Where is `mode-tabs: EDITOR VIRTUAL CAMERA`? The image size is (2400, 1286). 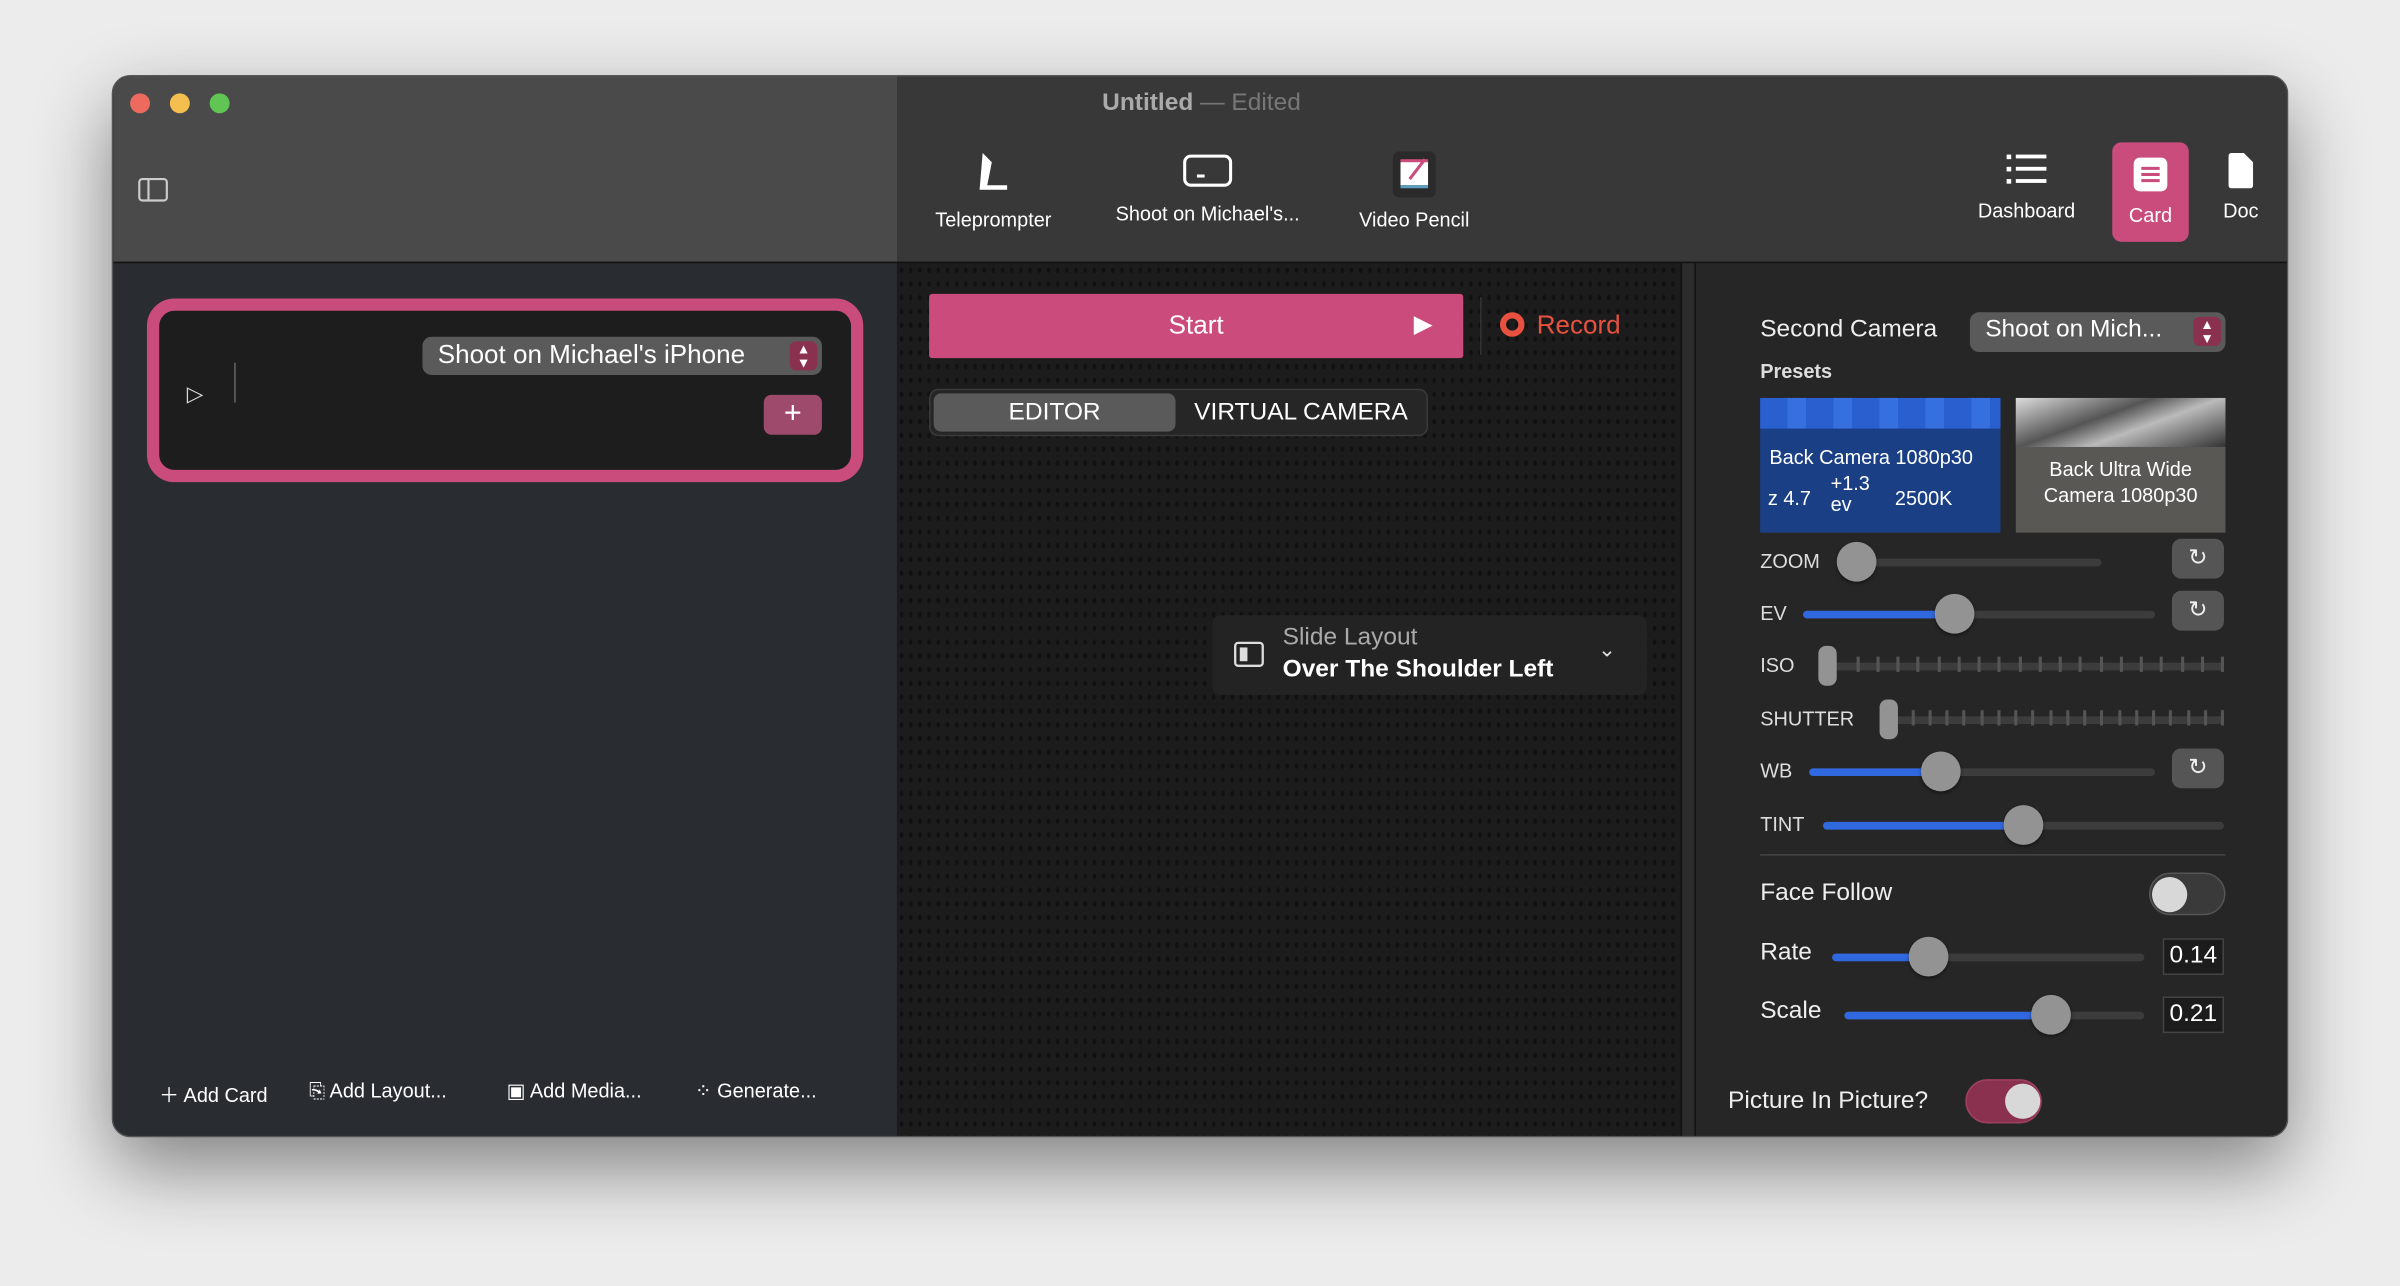 mode-tabs: EDITOR VIRTUAL CAMERA is located at coordinates (1179, 412).